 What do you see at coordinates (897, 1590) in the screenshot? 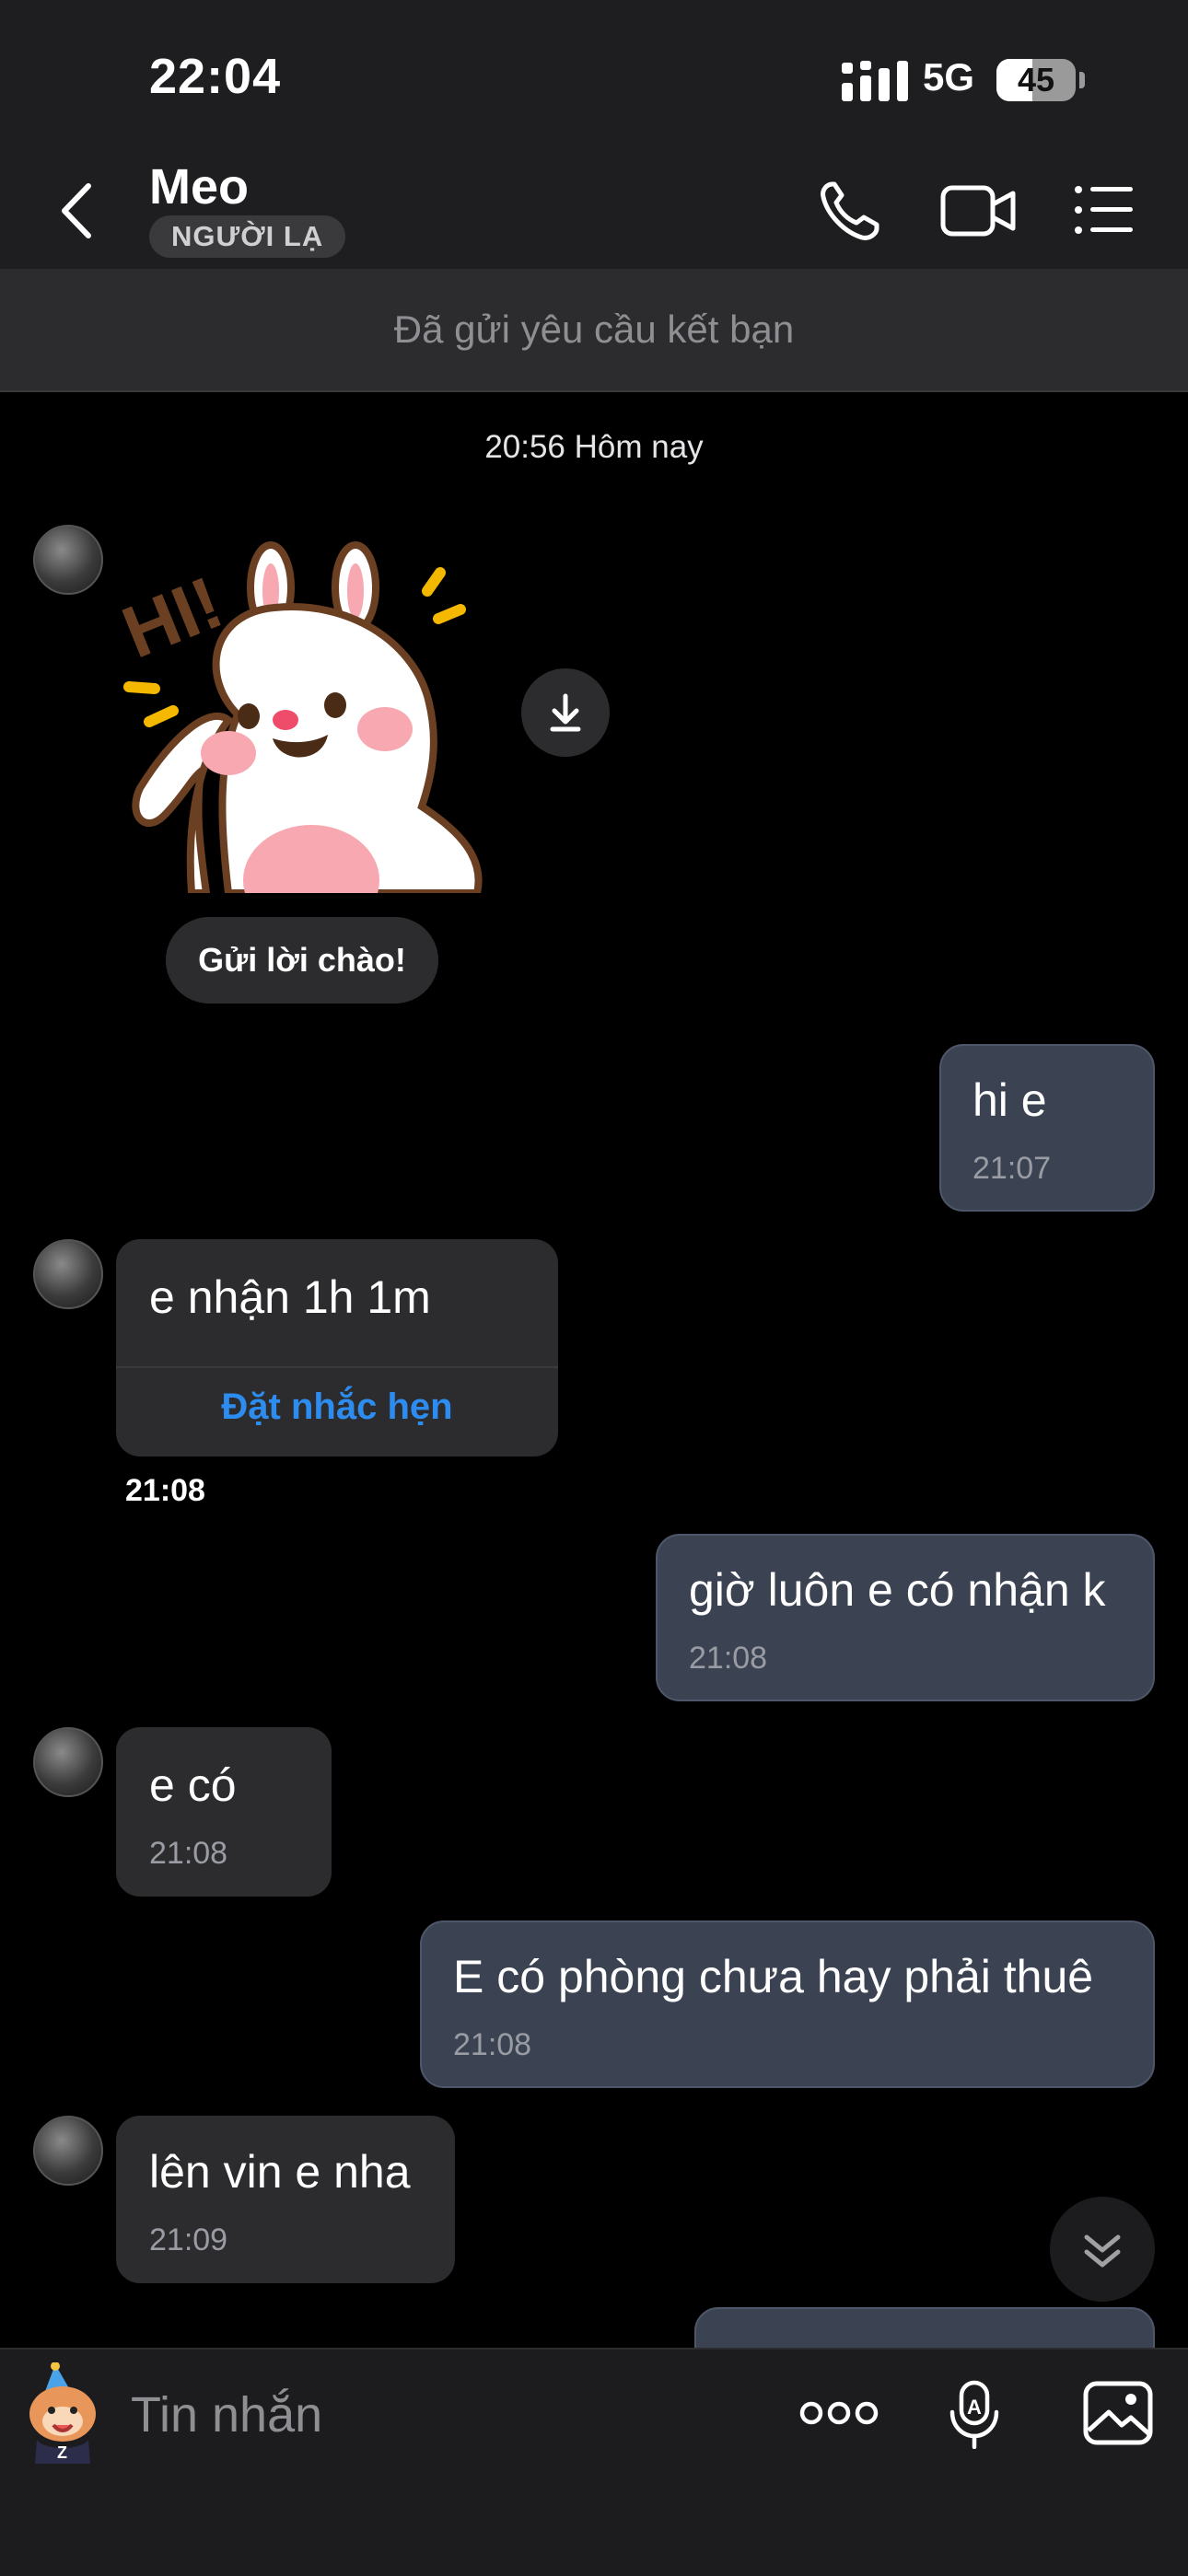
I see `message-text: giờ luôn e có nhận k` at bounding box center [897, 1590].